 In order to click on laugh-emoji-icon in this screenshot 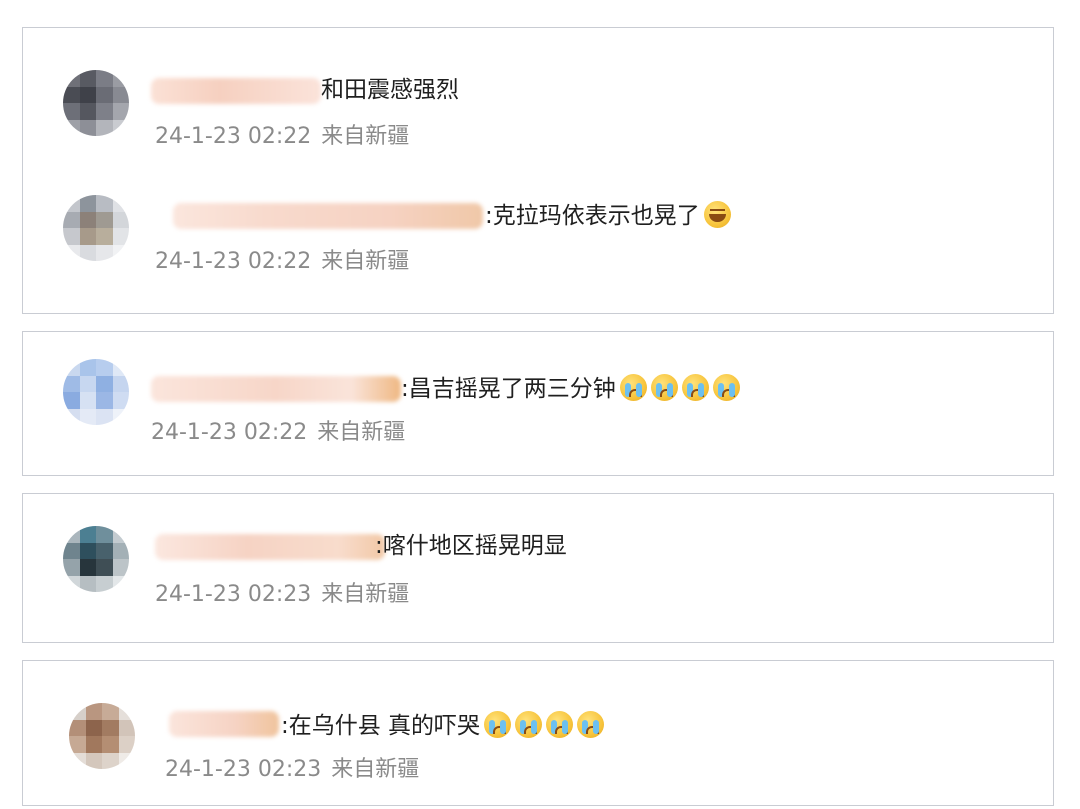, I will do `click(717, 214)`.